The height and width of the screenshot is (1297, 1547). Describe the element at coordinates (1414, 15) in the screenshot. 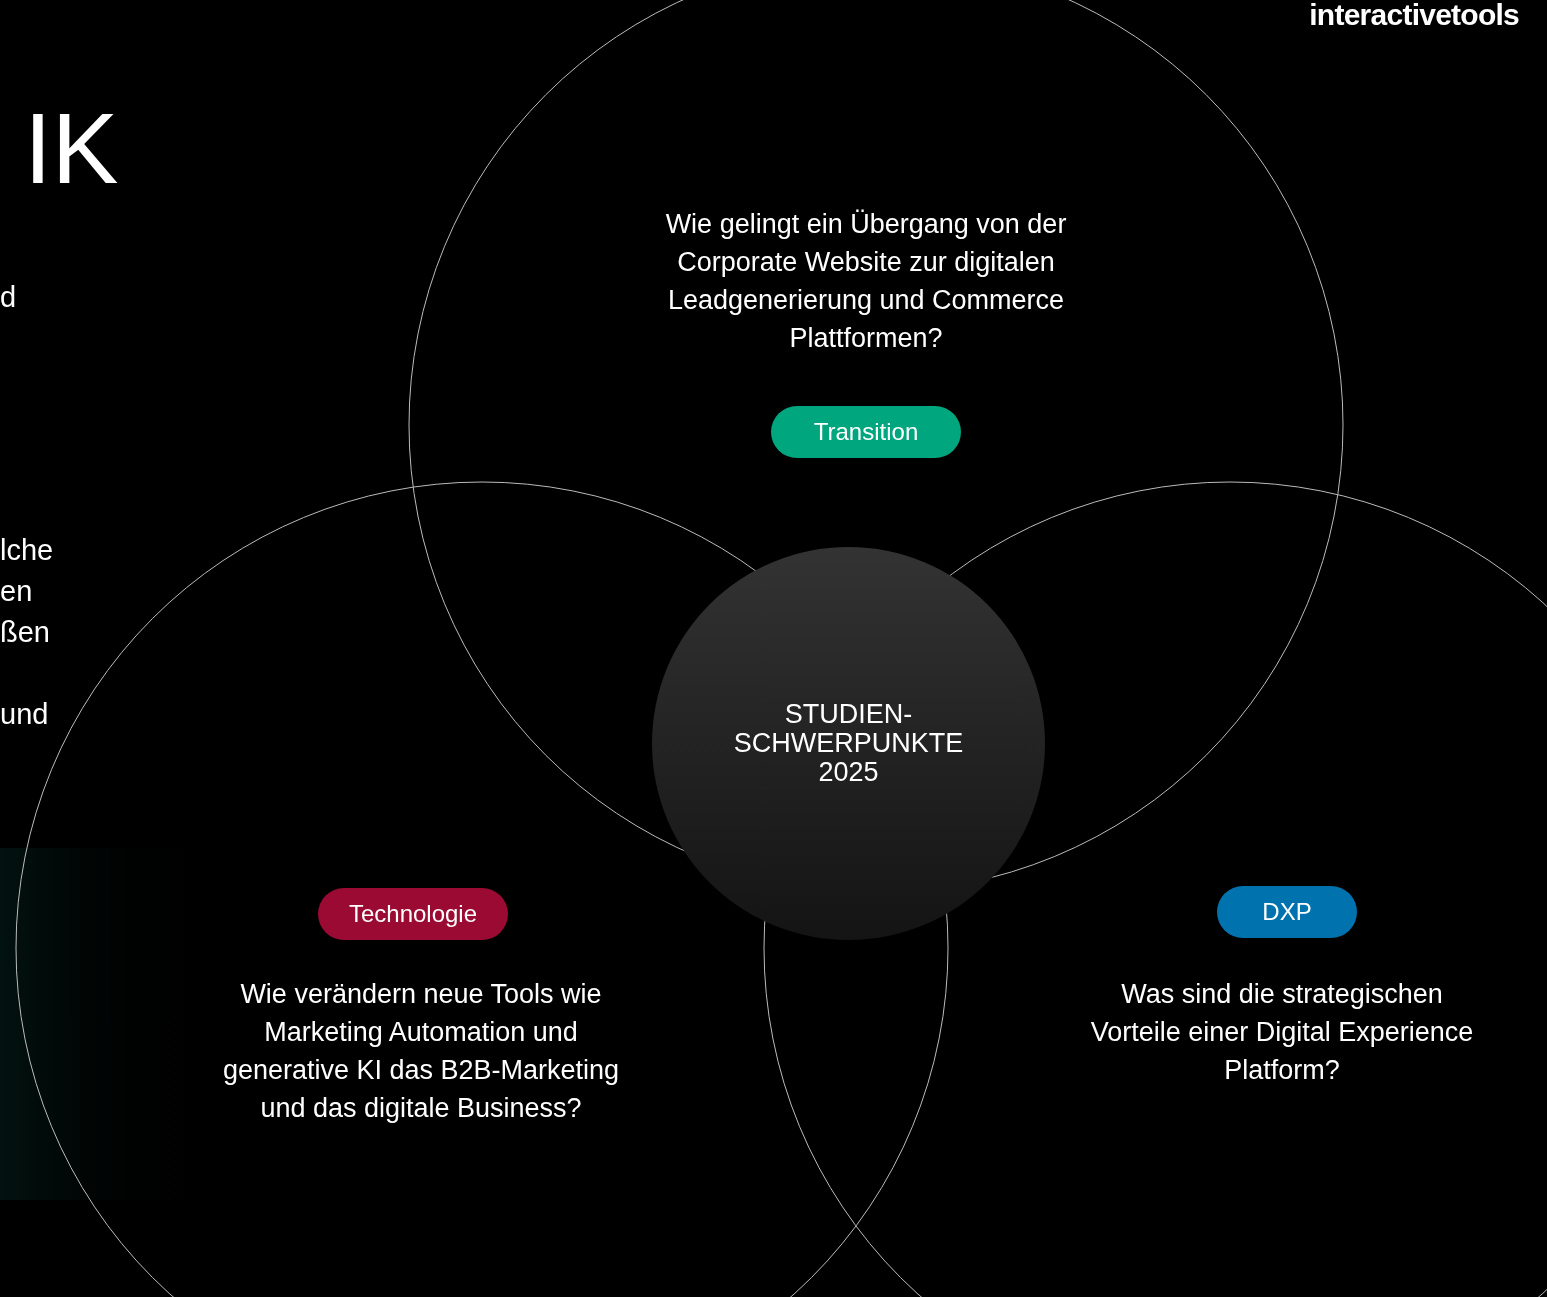

I see `logo: interactivetools` at that location.